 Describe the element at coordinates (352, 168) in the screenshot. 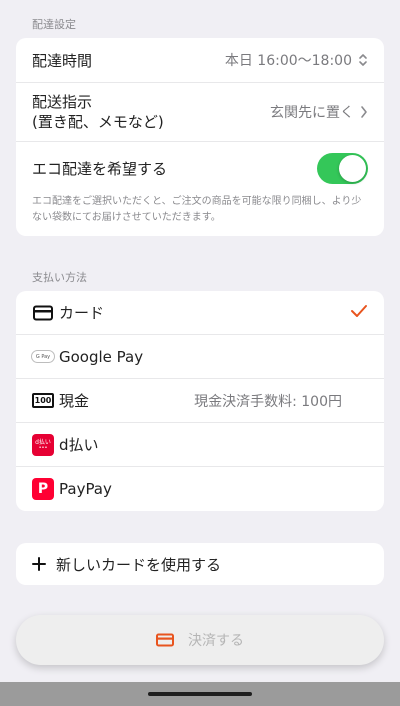

I see `toggle-knob` at that location.